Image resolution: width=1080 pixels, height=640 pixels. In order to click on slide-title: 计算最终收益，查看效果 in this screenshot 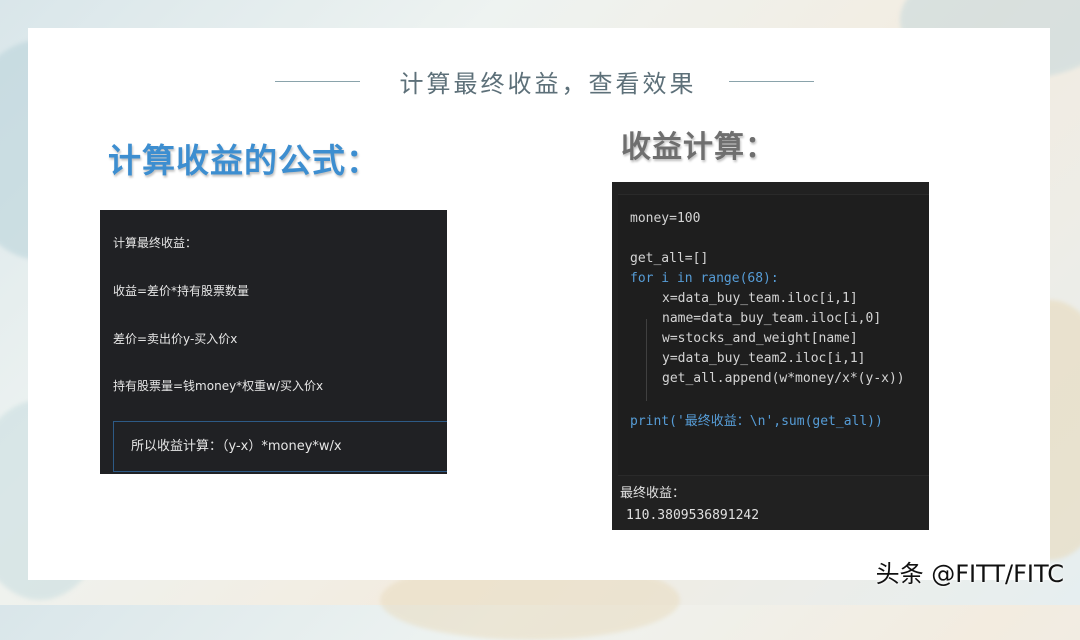, I will do `click(548, 84)`.